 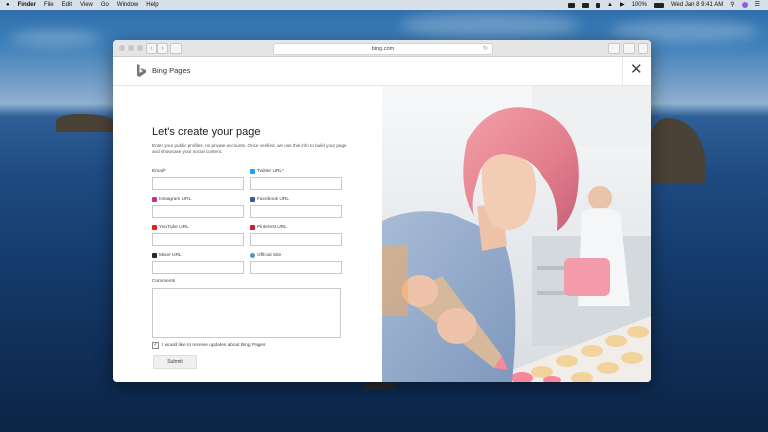 I want to click on island-right, so click(x=677, y=151).